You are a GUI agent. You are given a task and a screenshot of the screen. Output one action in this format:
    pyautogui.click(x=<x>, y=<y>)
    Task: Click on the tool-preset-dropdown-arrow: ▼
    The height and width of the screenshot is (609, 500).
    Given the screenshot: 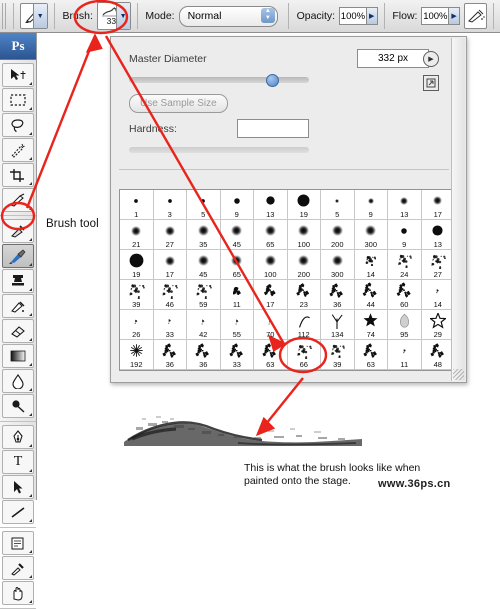 What is the action you would take?
    pyautogui.click(x=39, y=16)
    